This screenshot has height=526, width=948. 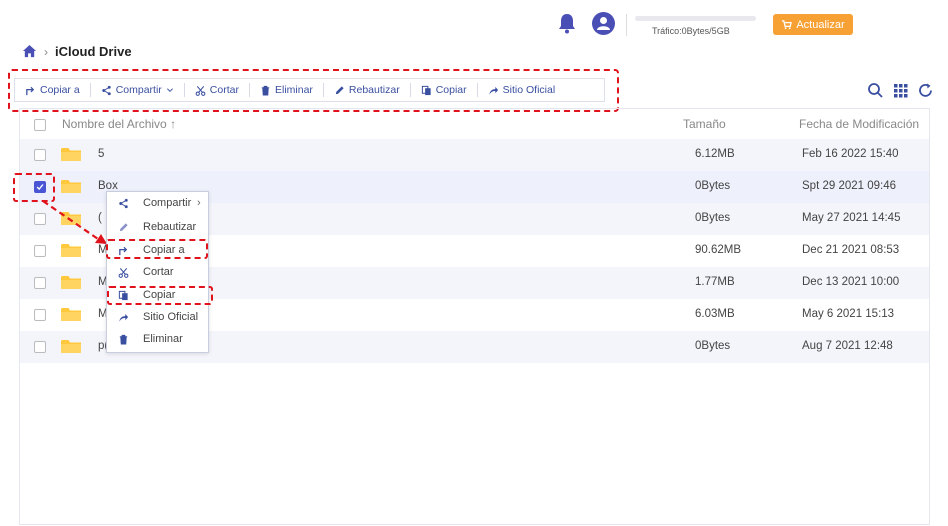 I want to click on context-menu-item-rebautizar: Rebautizar, so click(x=157, y=227).